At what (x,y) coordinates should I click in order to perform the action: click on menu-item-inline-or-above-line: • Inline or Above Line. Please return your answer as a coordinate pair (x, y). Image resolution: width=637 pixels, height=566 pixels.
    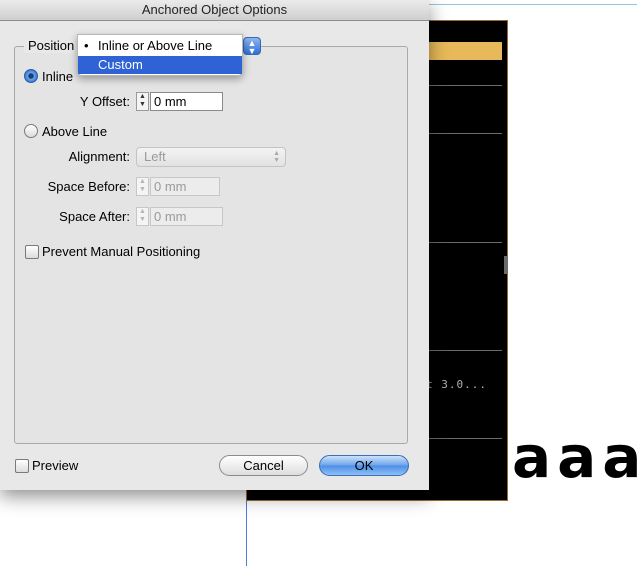
    Looking at the image, I should click on (160, 46).